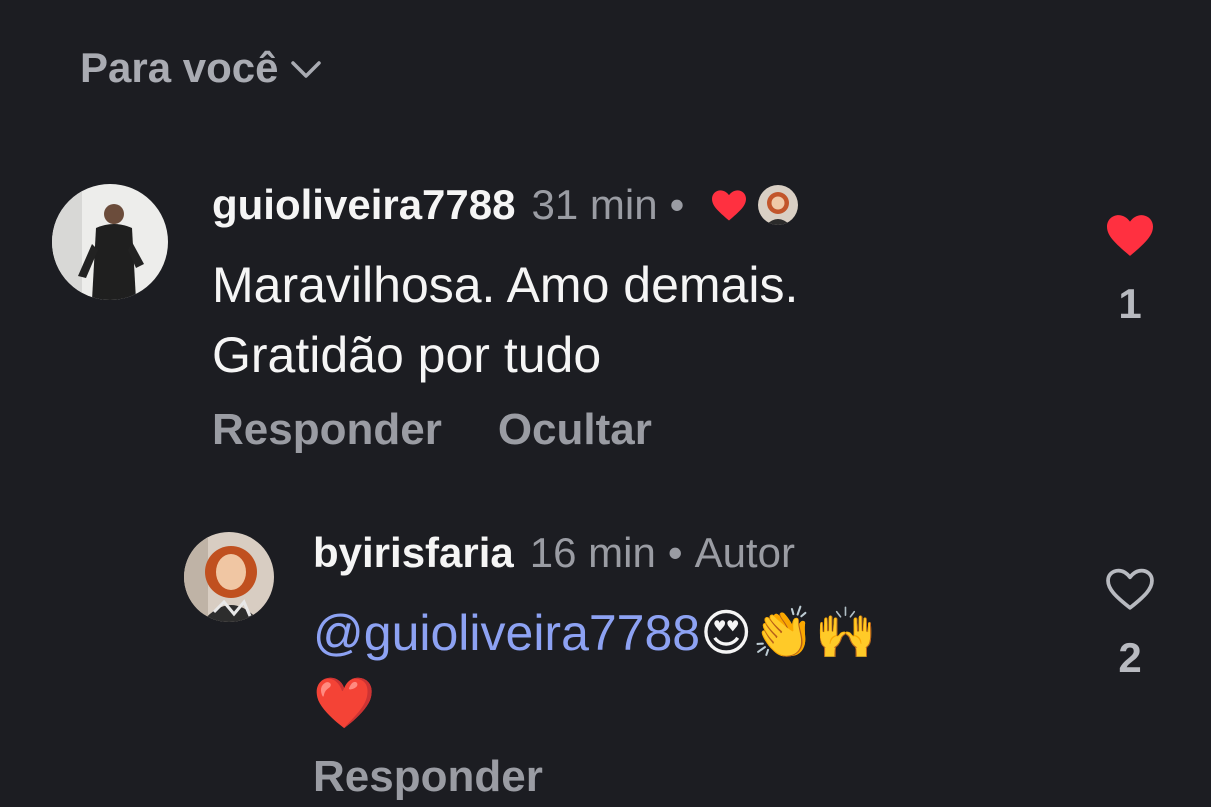 The height and width of the screenshot is (807, 1211). What do you see at coordinates (575, 430) in the screenshot?
I see `hide-button: Ocultar` at bounding box center [575, 430].